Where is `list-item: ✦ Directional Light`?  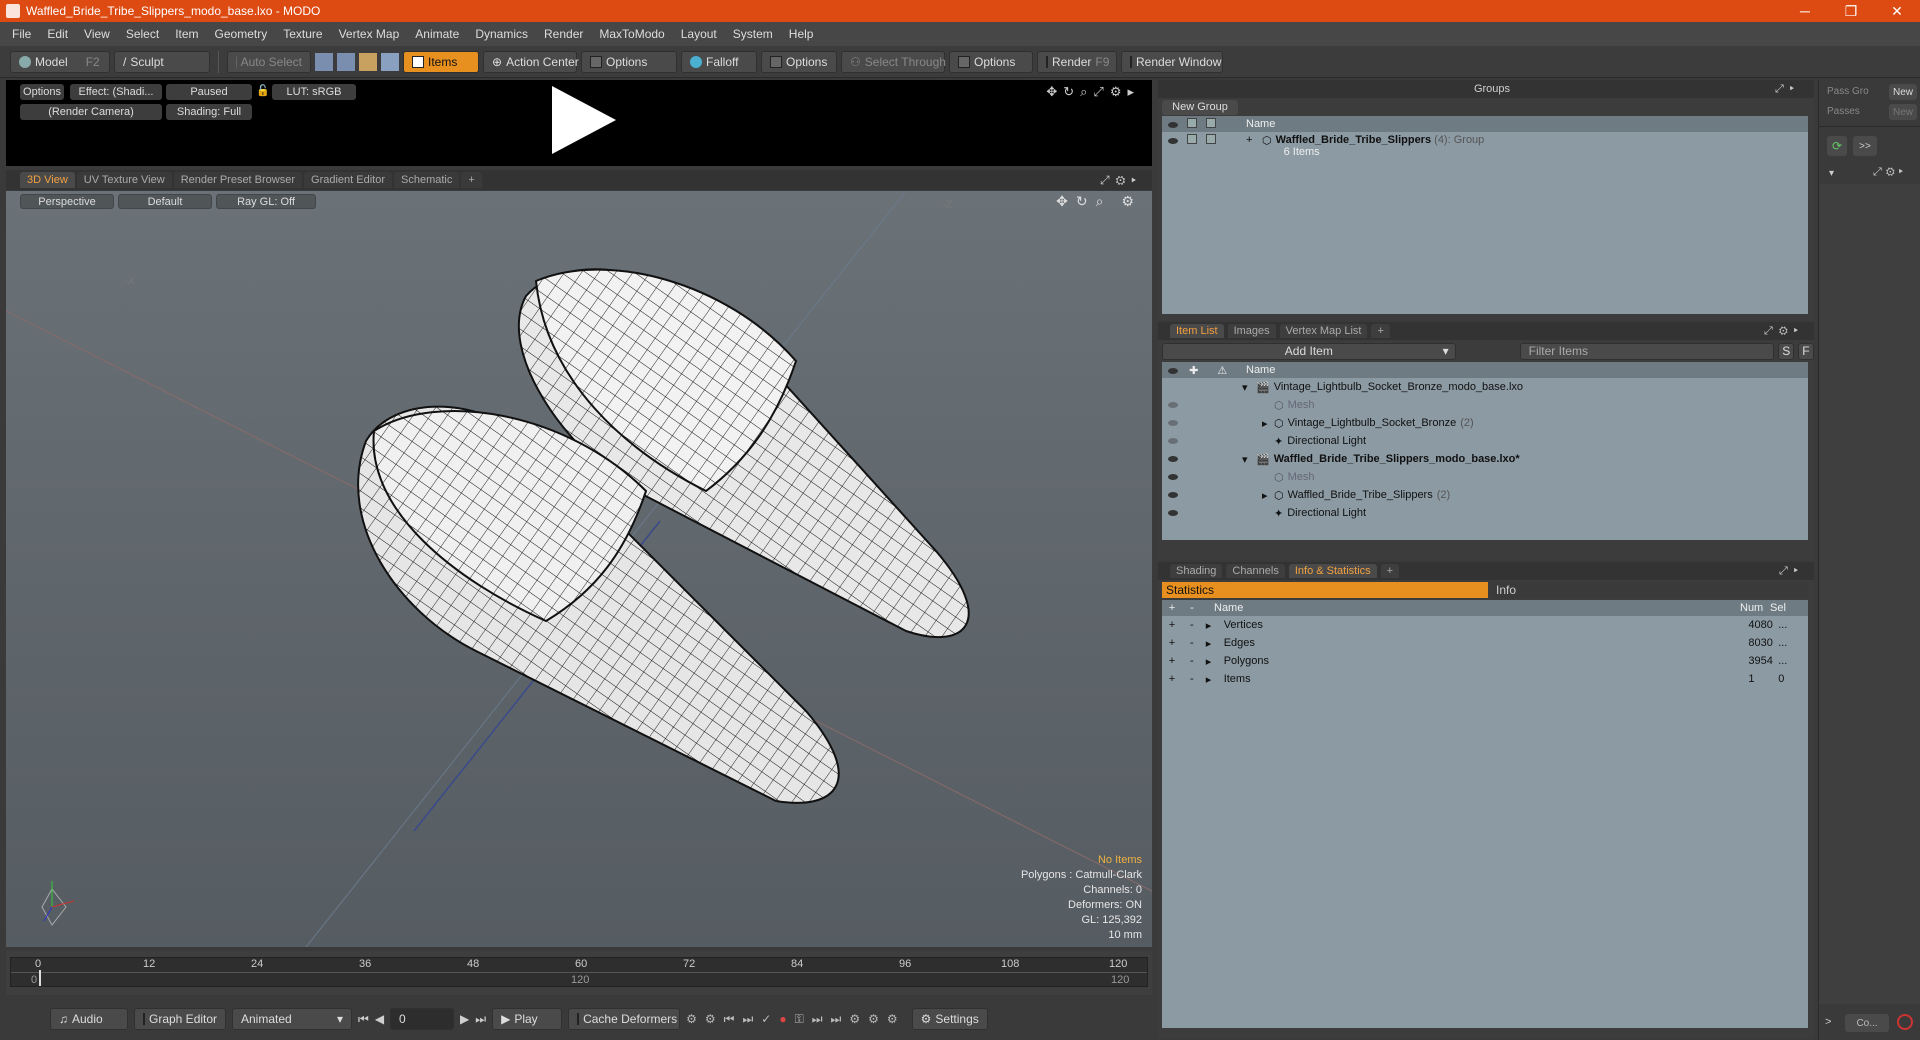 list-item: ✦ Directional Light is located at coordinates (1485, 441).